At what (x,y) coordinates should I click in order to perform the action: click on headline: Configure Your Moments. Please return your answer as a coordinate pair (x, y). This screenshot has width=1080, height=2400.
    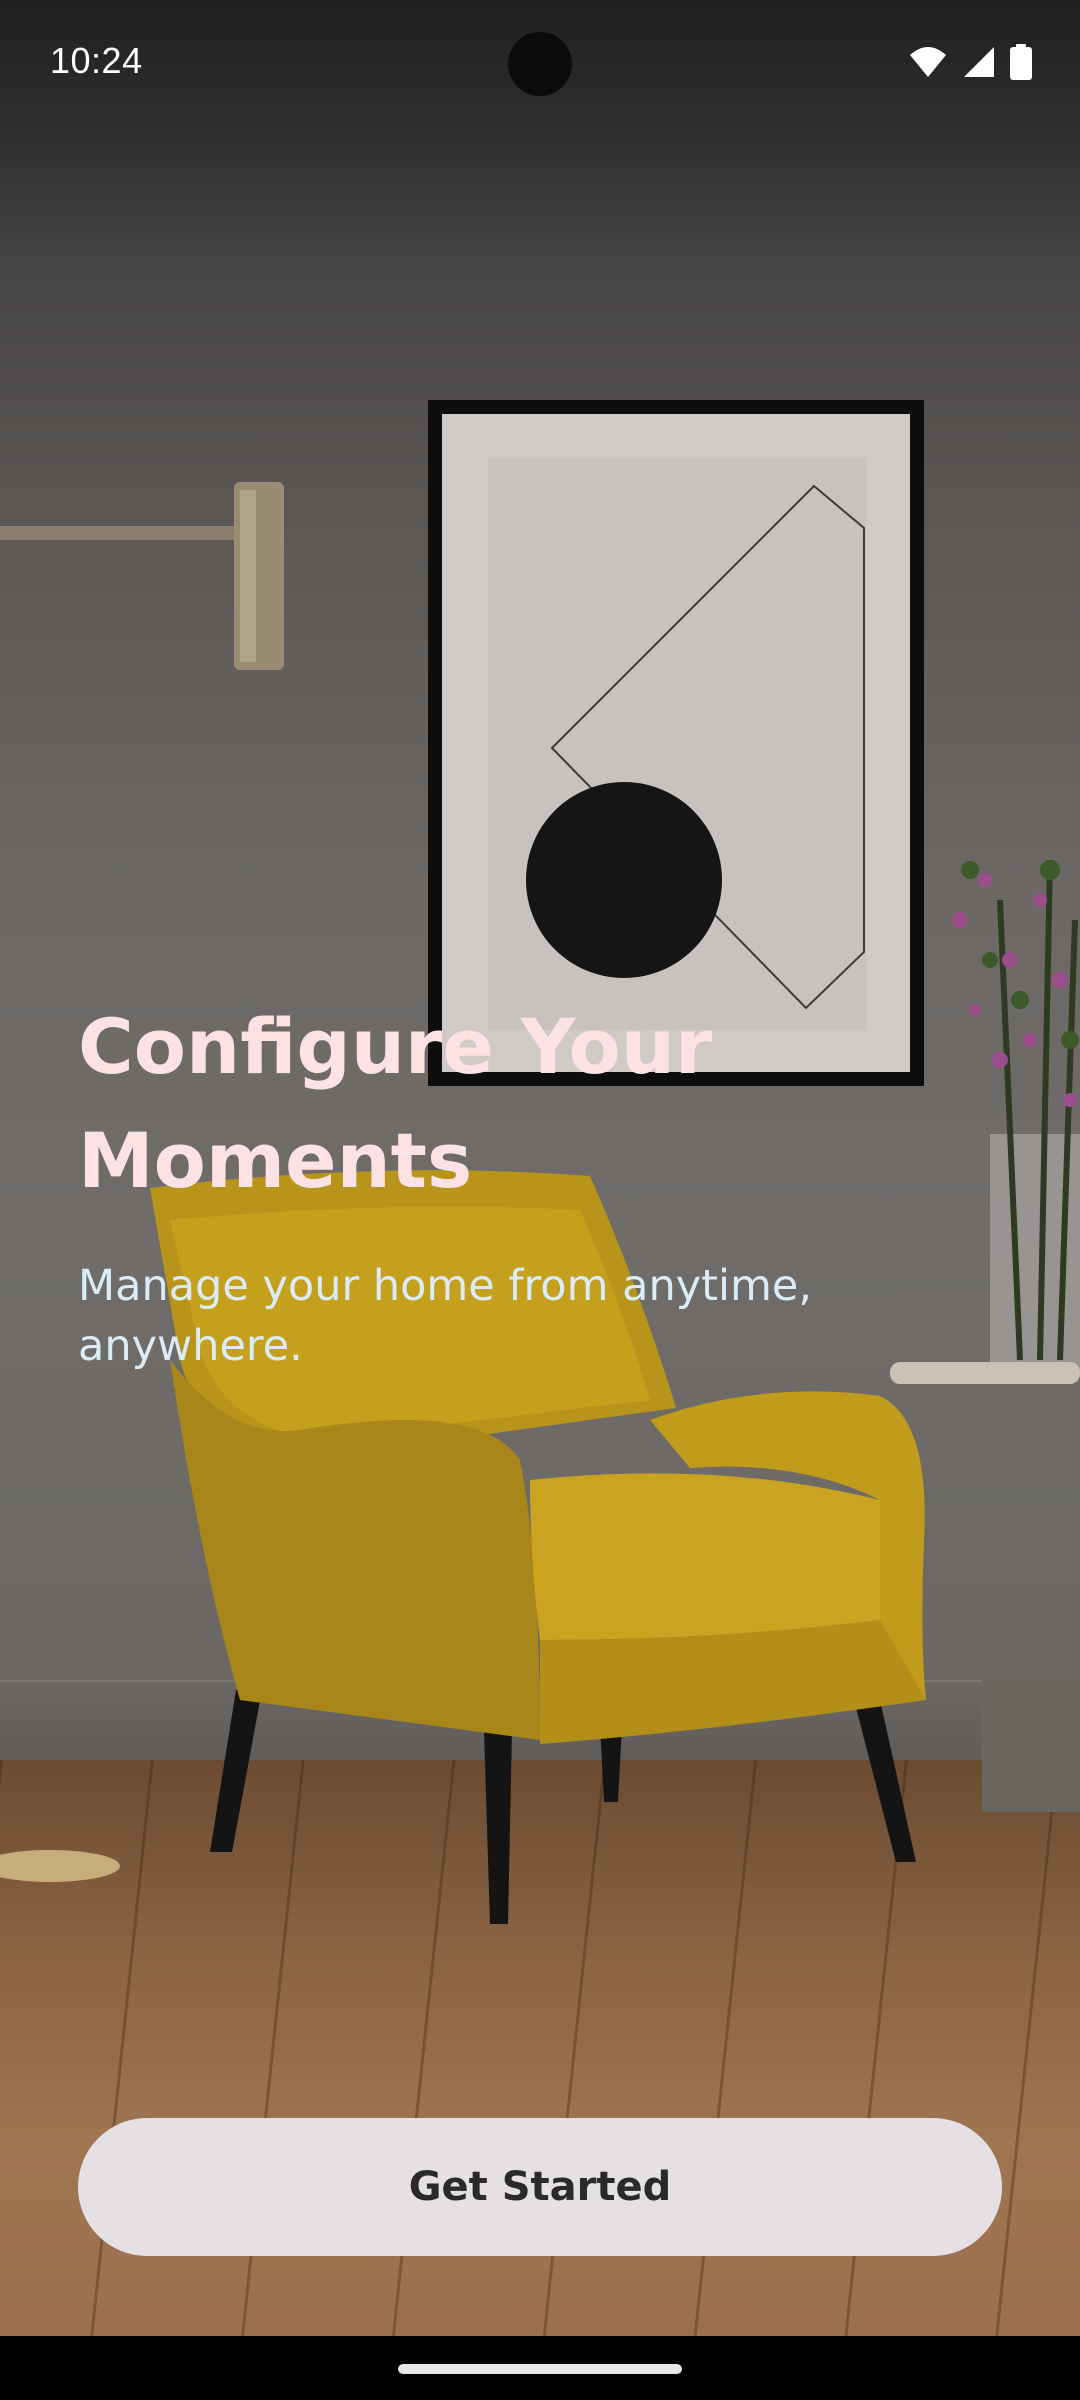
    Looking at the image, I should click on (395, 1103).